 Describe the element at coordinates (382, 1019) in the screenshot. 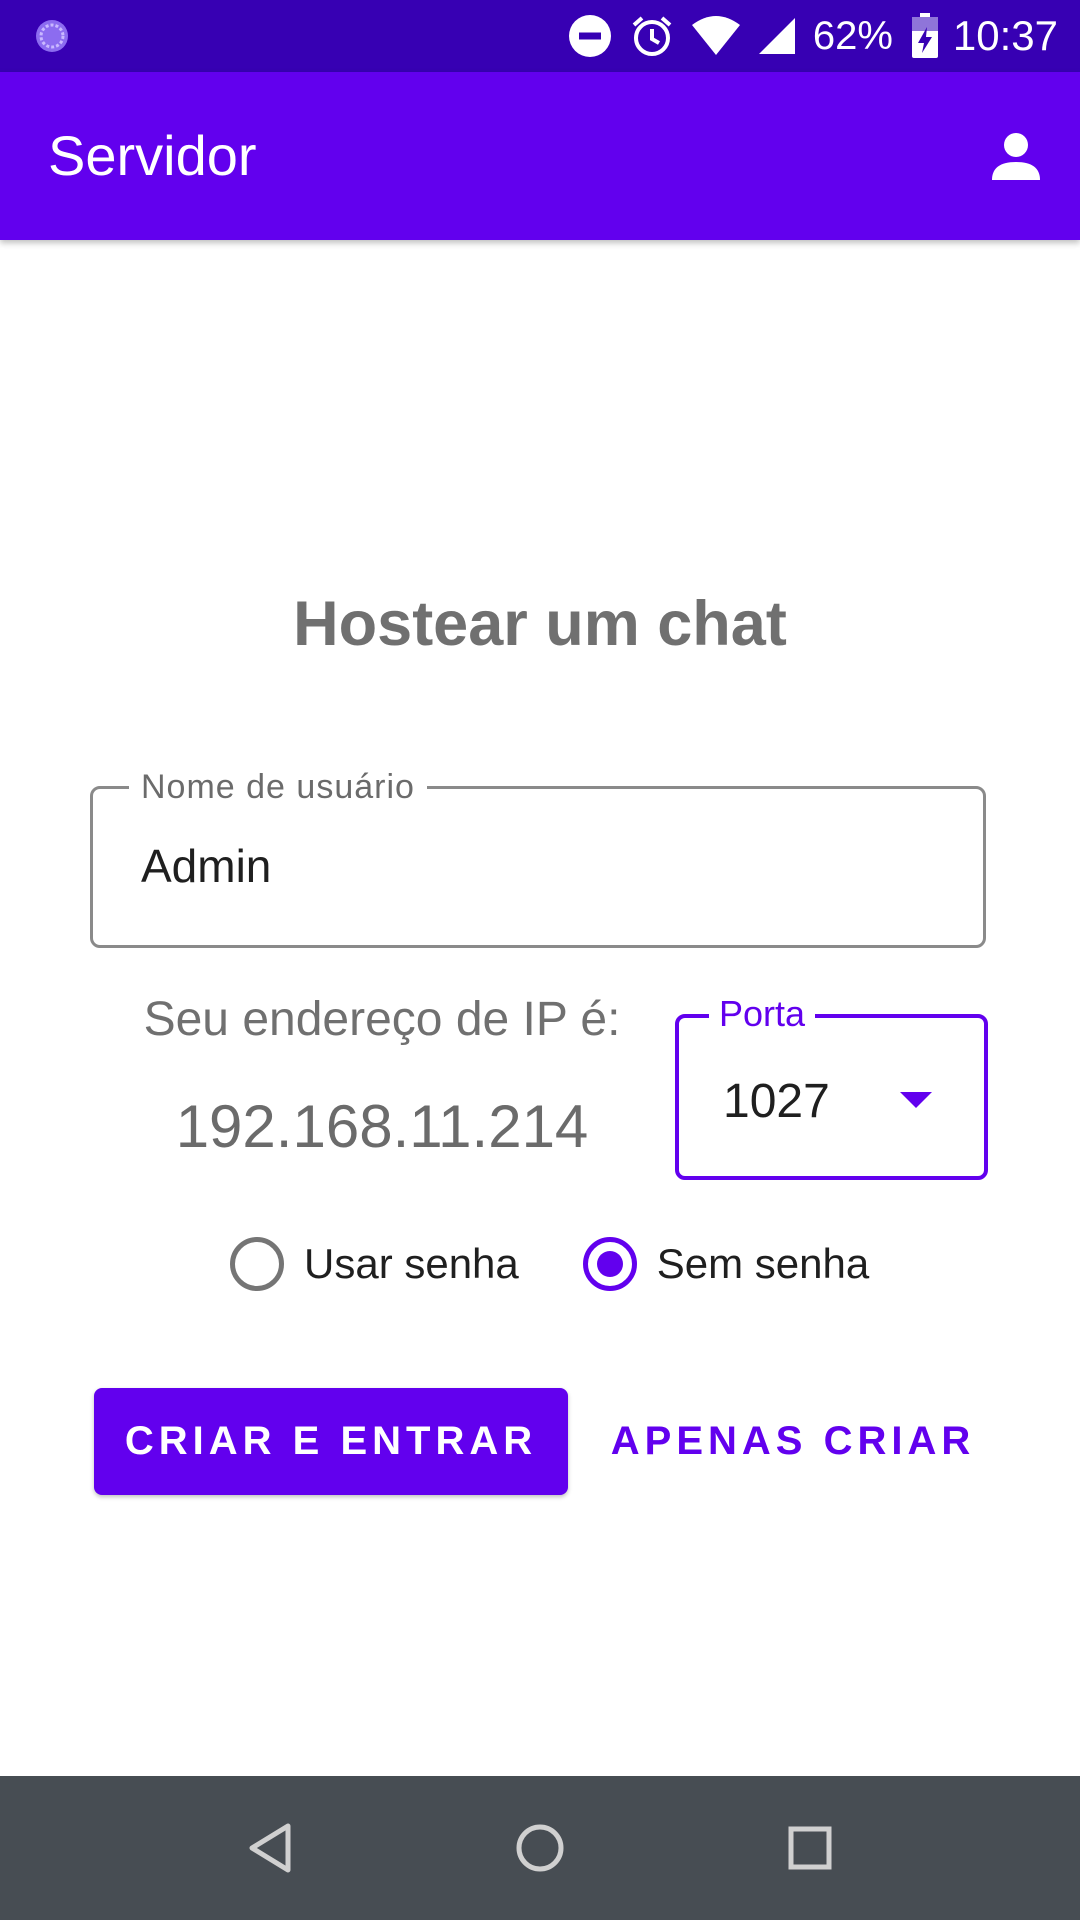

I see `ip-address-label: Seu endereço de IP é:` at that location.